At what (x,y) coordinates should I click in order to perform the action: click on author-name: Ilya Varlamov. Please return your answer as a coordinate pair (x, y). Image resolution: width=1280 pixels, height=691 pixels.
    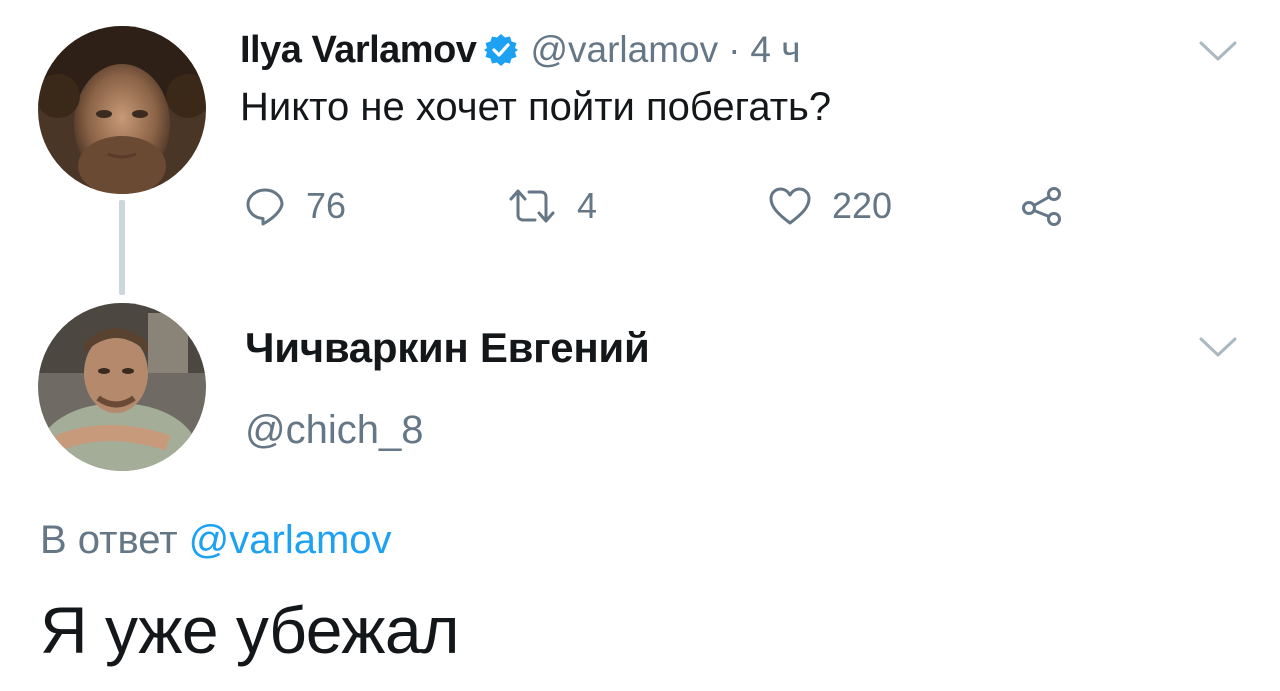
    Looking at the image, I should click on (358, 50).